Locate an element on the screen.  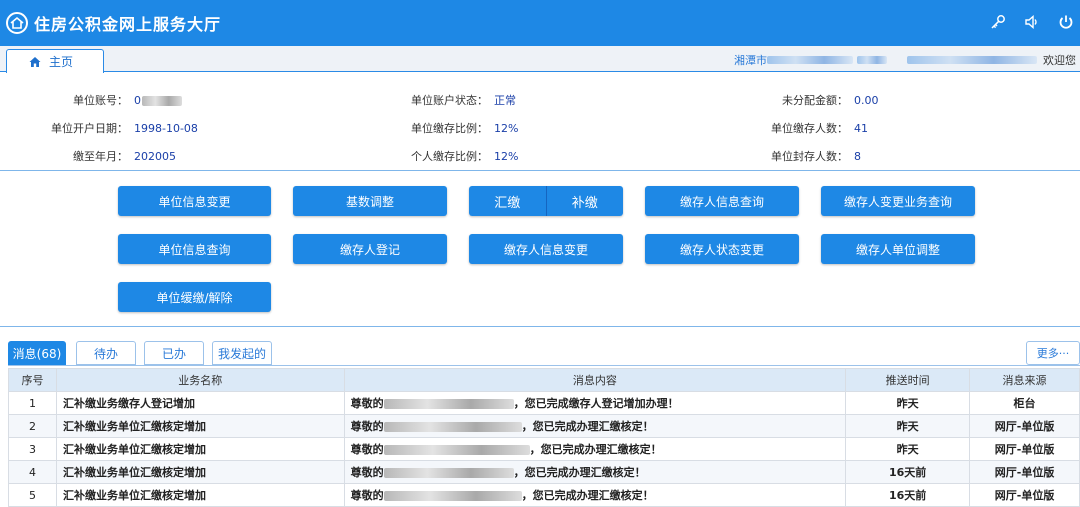
app-title: 住房公积金网上服务大厅 is located at coordinates (128, 24).